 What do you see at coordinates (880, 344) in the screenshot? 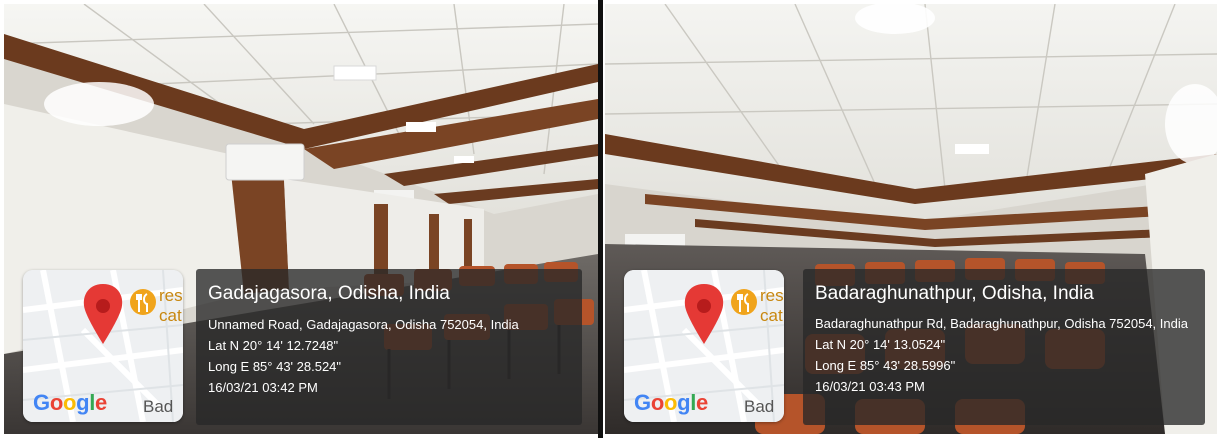
I see `latitude-text: Lat N 20° 14' 13.0524"` at bounding box center [880, 344].